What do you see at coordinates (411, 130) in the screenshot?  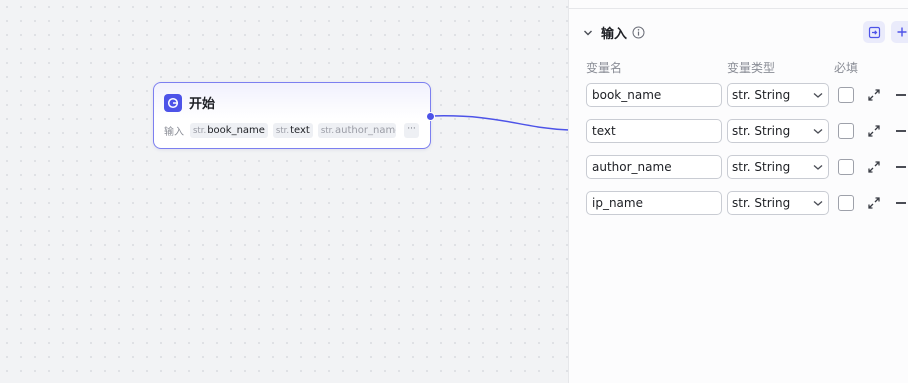 I see `more-params-button: ···` at bounding box center [411, 130].